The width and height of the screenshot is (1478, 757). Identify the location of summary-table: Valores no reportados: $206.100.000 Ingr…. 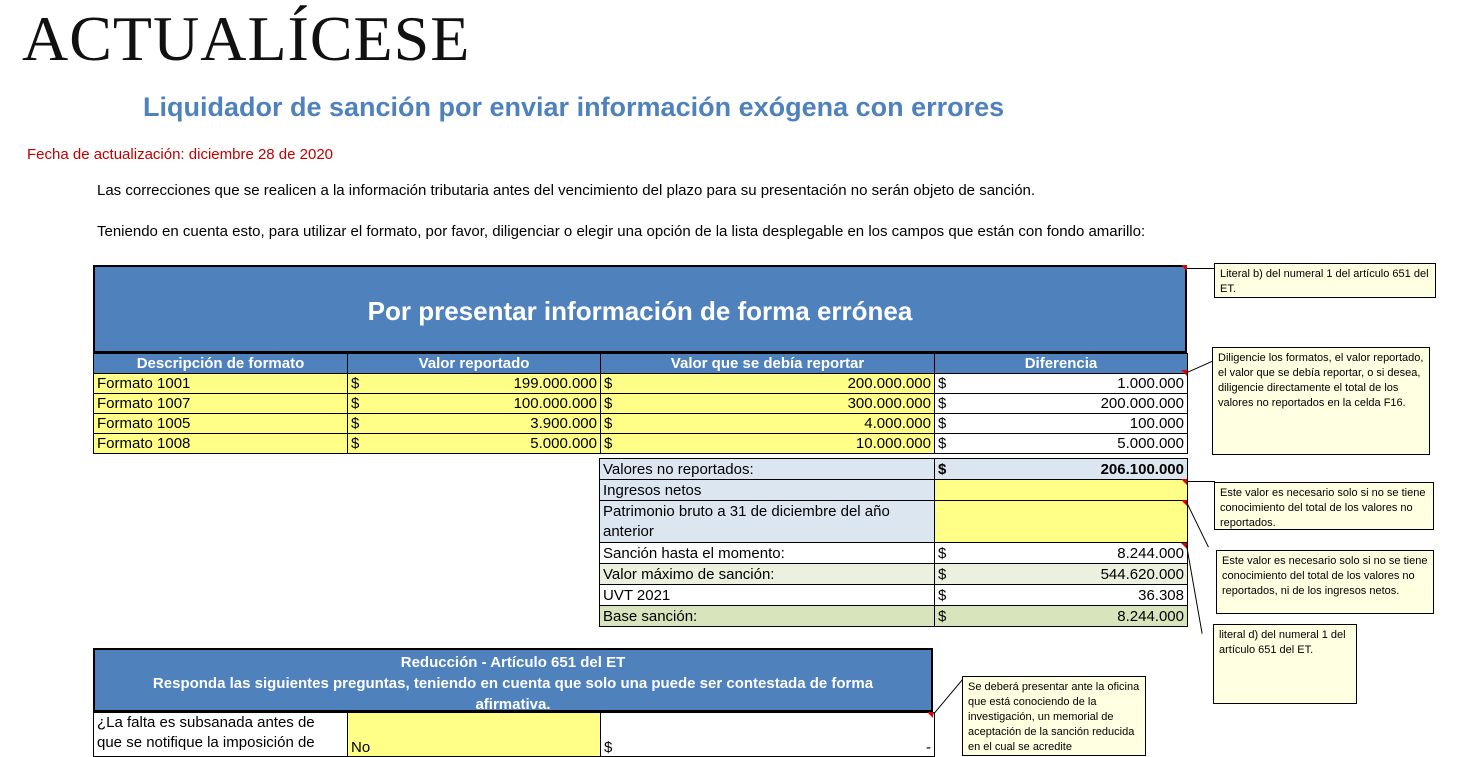
(893, 542).